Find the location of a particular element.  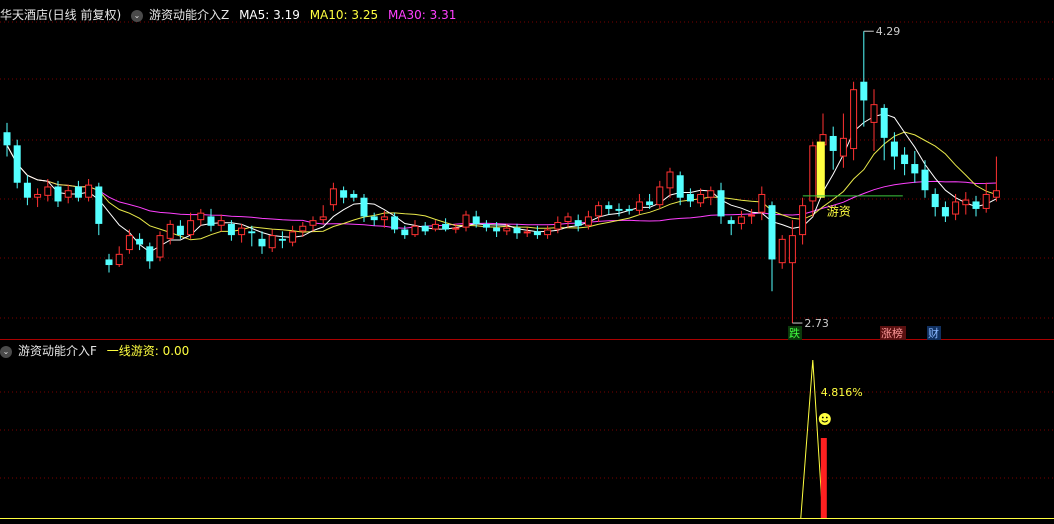

sub-signal-bar is located at coordinates (823, 478).